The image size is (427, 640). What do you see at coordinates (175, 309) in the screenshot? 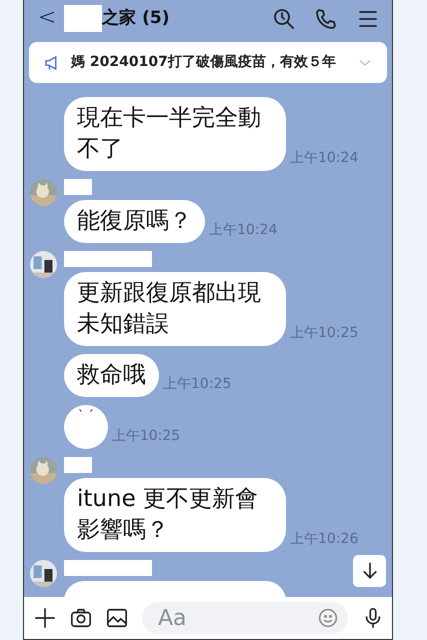
I see `message-bubble: 更新跟復原都出現未知錯誤` at bounding box center [175, 309].